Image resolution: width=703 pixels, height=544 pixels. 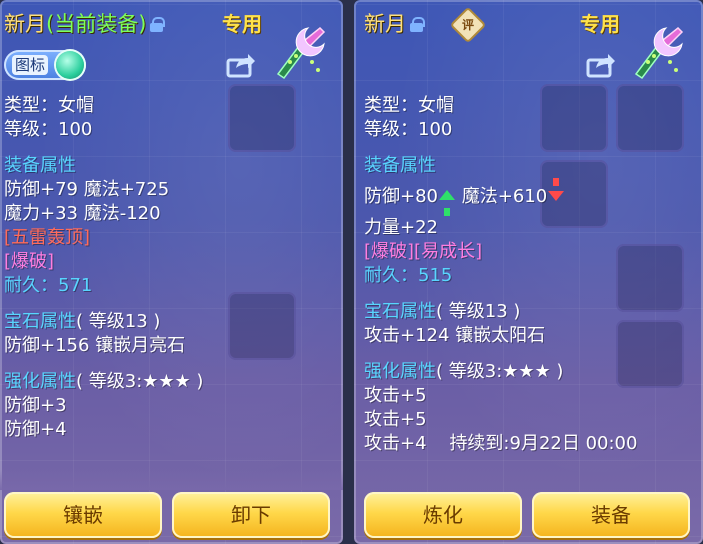 I want to click on current-equip-tag: (当前装备), so click(x=96, y=24).